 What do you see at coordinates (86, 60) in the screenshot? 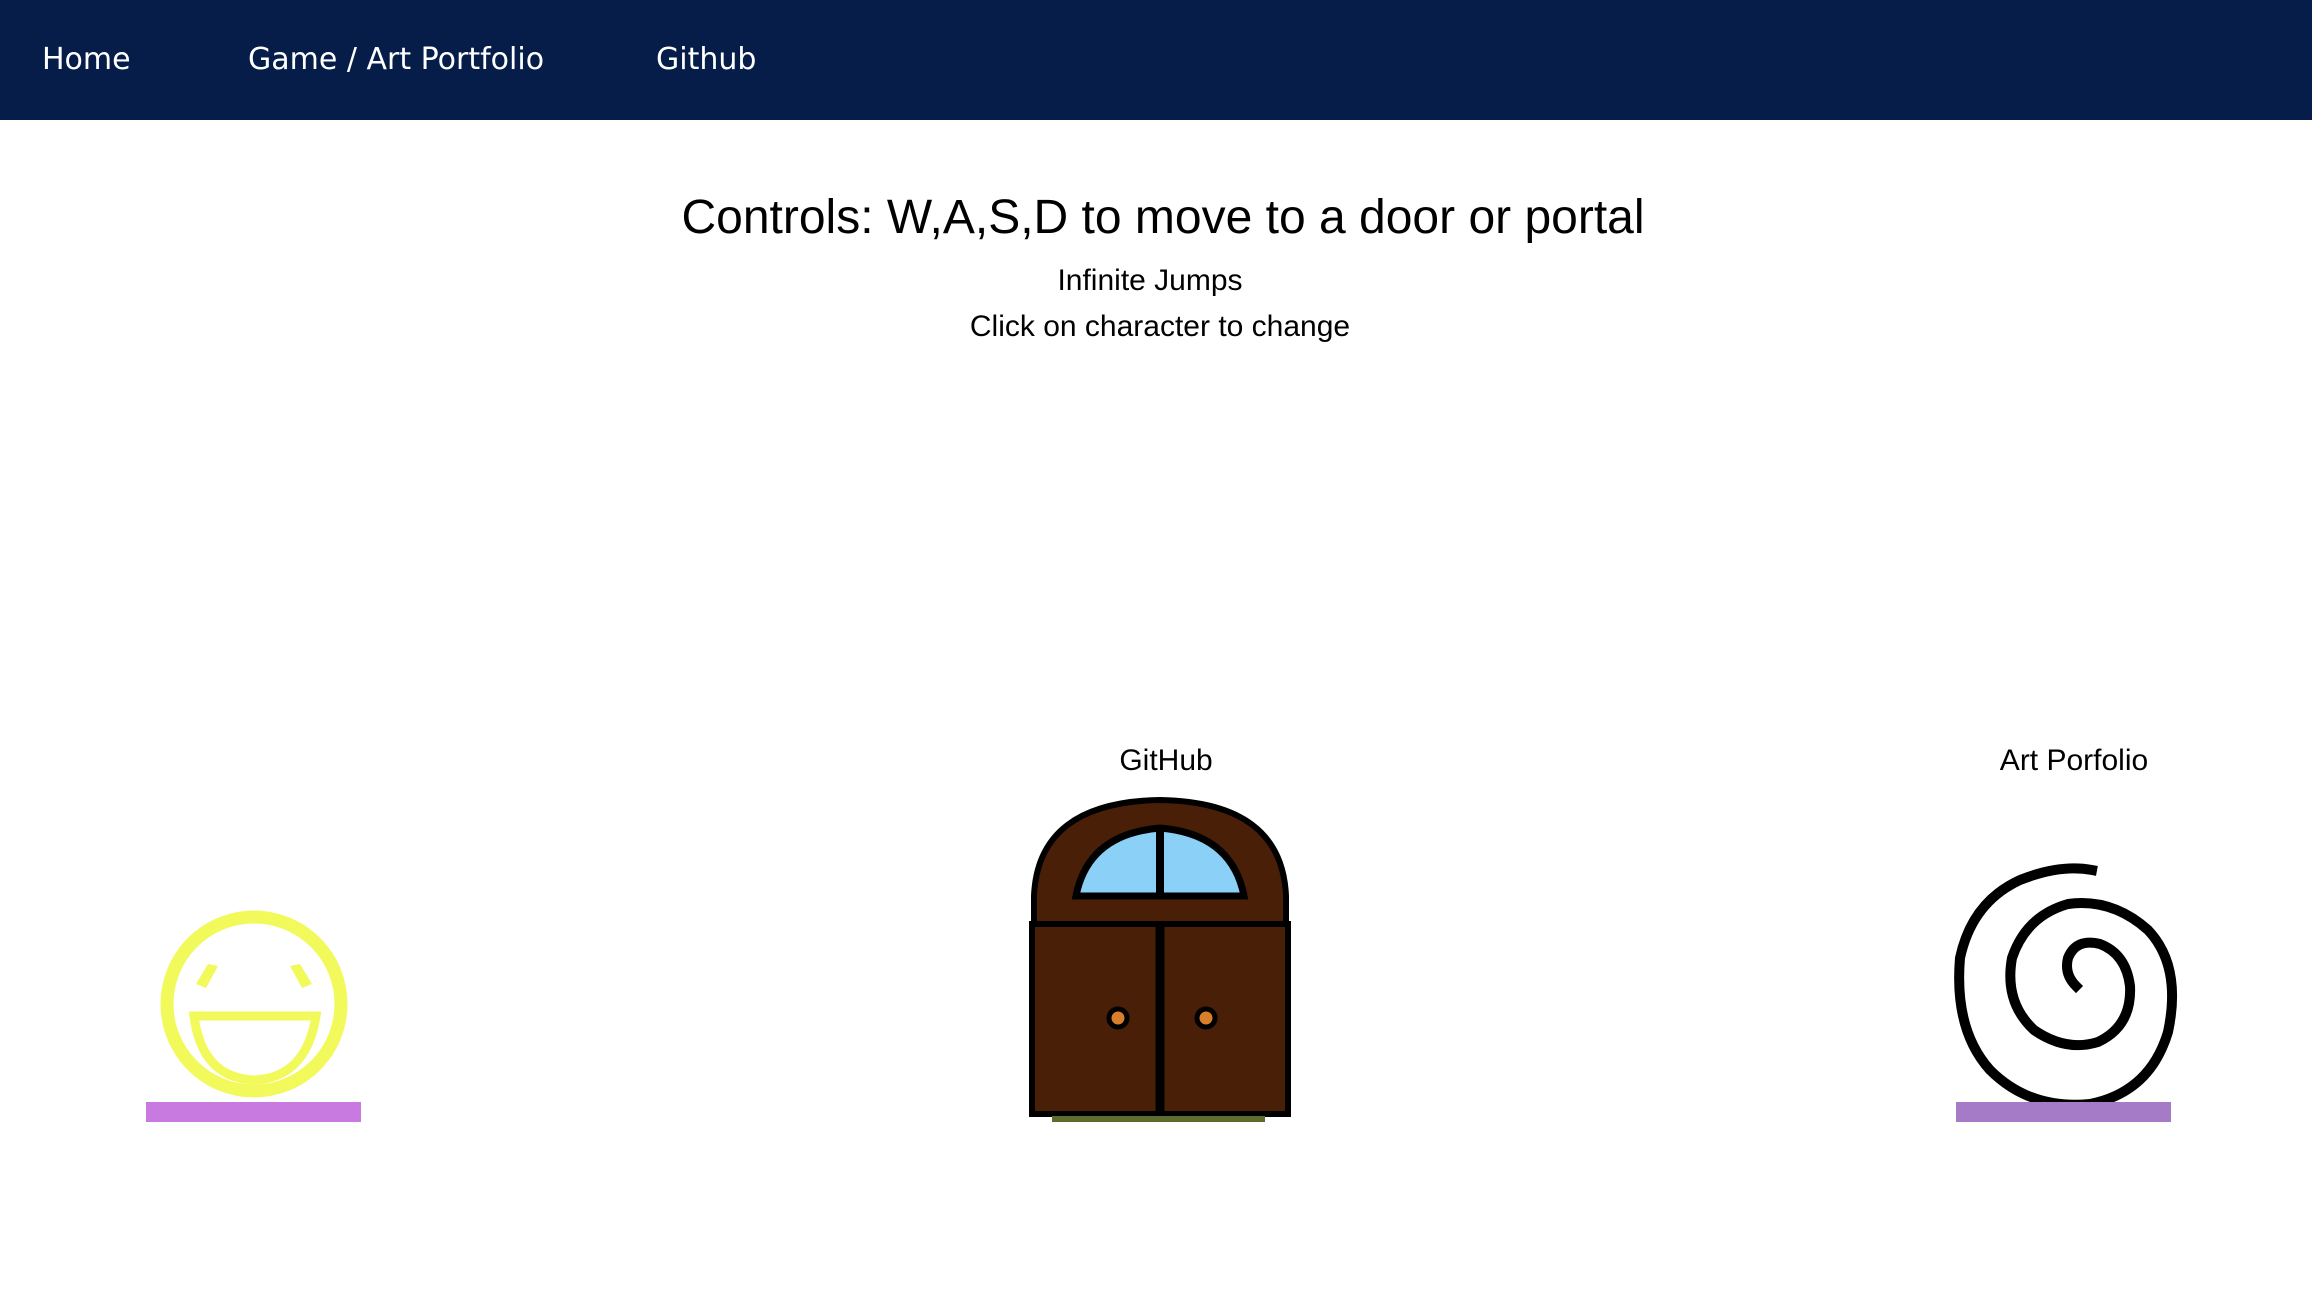
I see `nav-home-link: Home` at bounding box center [86, 60].